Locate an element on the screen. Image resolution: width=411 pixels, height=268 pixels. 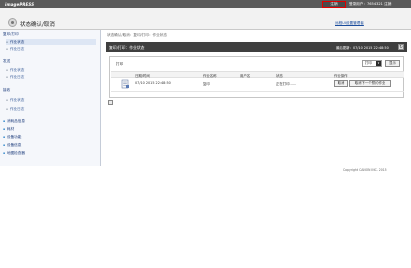
sidebar-item-receive-job-log: 作业日志 is located at coordinates (51, 109).